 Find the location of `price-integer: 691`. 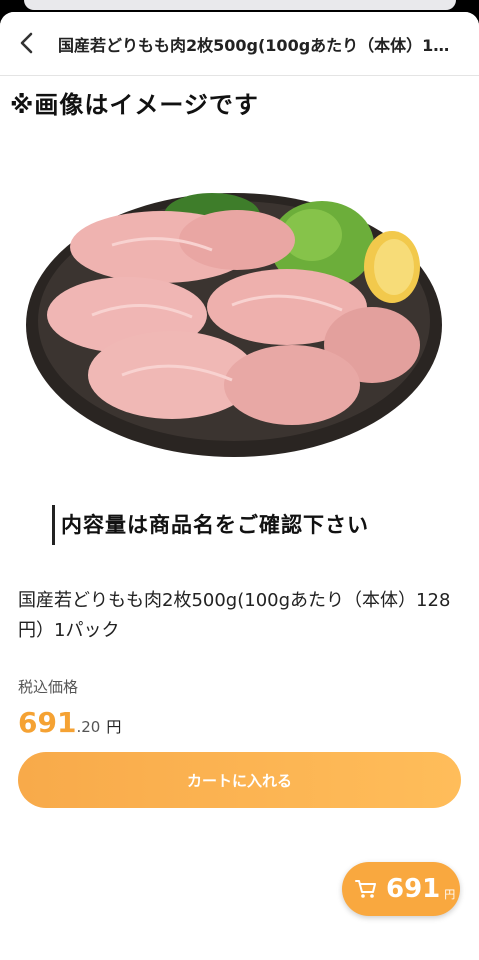

price-integer: 691 is located at coordinates (47, 722).